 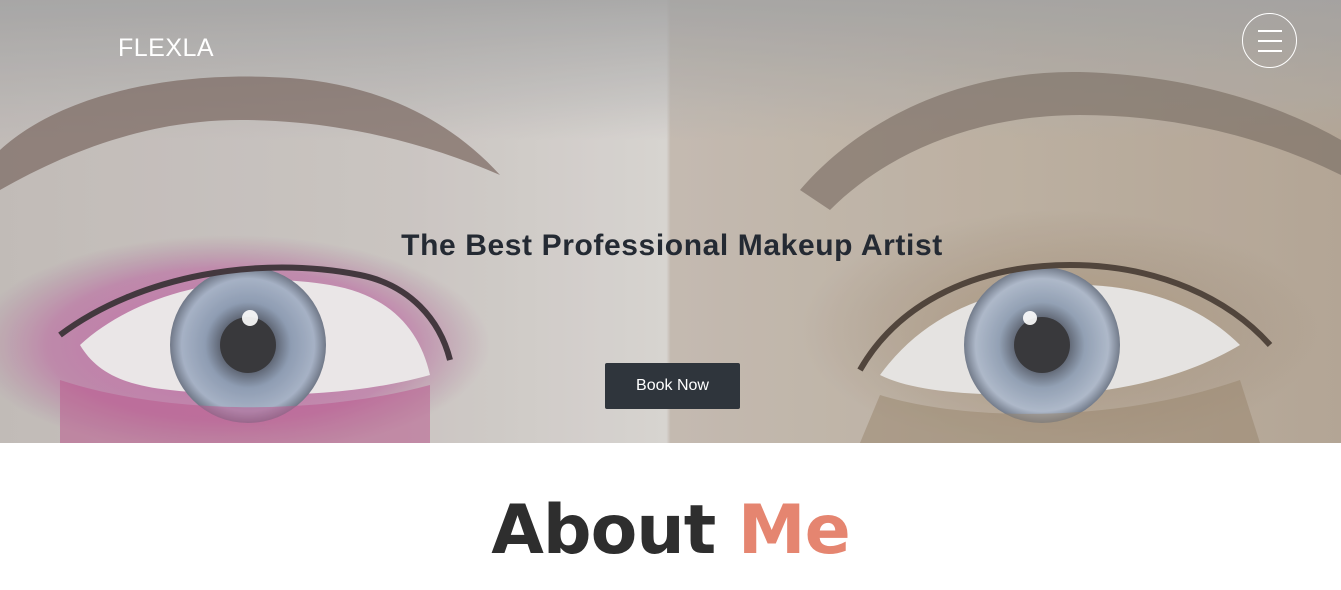 What do you see at coordinates (794, 530) in the screenshot?
I see `about-heading-accent-word: Me` at bounding box center [794, 530].